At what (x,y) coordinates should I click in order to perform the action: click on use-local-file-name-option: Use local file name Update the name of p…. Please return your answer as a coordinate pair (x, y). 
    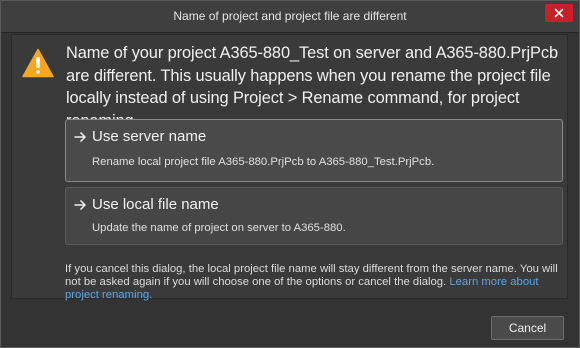
    Looking at the image, I should click on (314, 216).